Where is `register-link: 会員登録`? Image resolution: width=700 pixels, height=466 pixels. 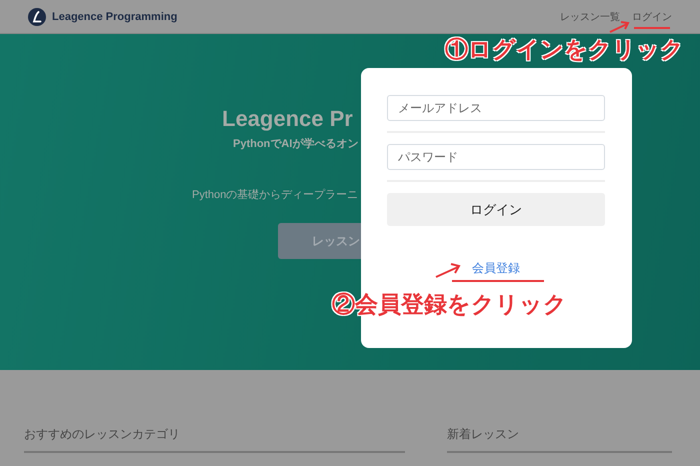
register-link: 会員登録 is located at coordinates (496, 268).